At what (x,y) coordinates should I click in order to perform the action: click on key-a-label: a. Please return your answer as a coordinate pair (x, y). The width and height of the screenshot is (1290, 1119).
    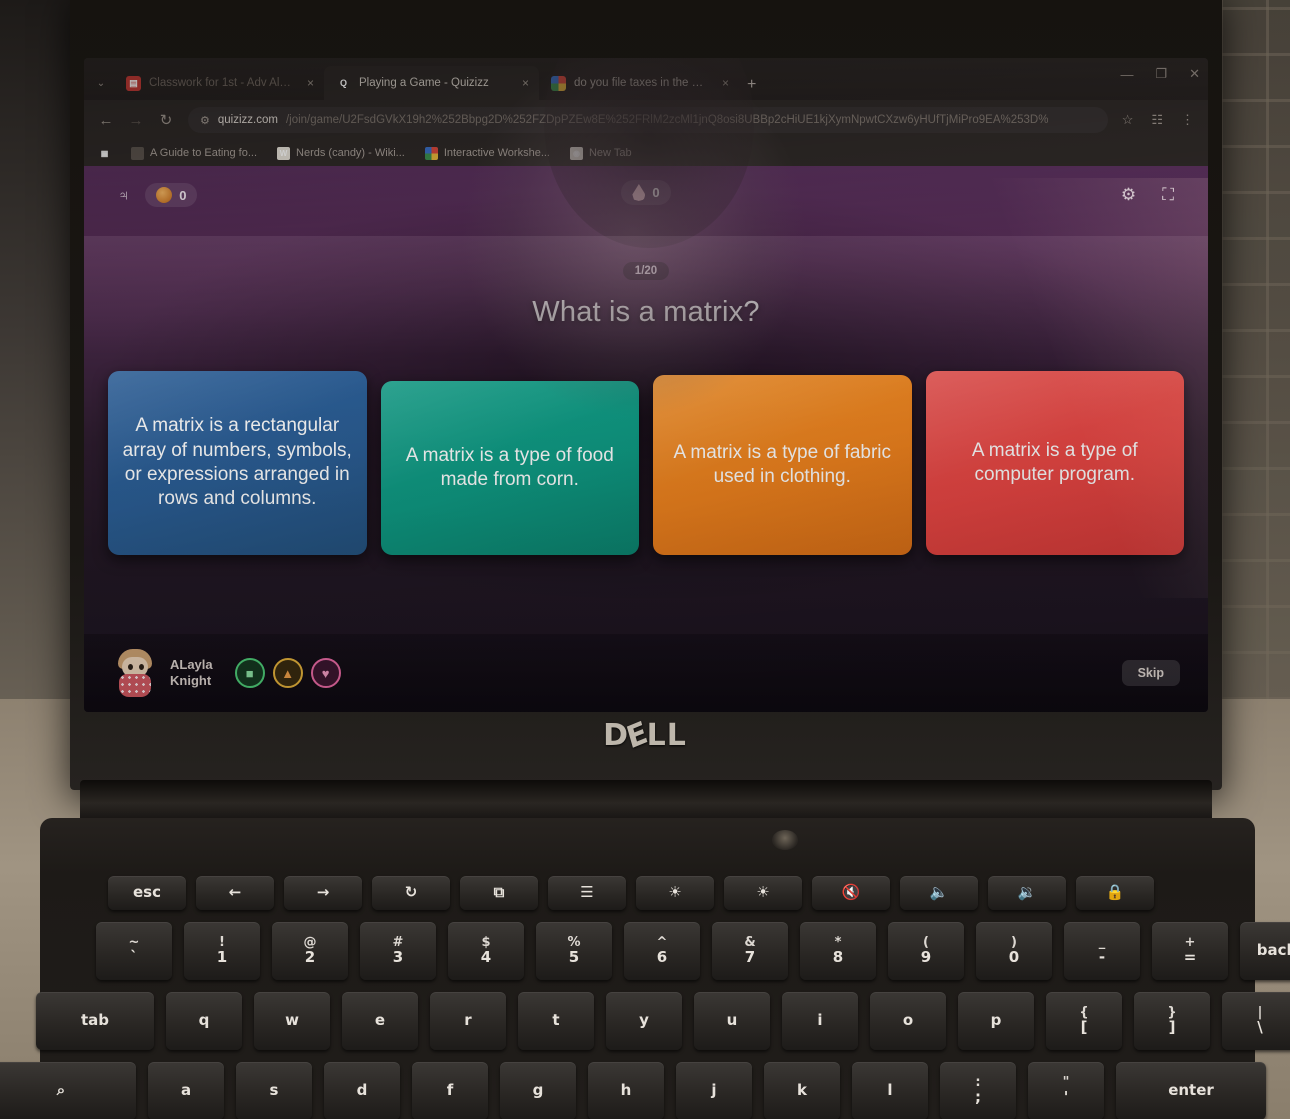
    Looking at the image, I should click on (186, 1090).